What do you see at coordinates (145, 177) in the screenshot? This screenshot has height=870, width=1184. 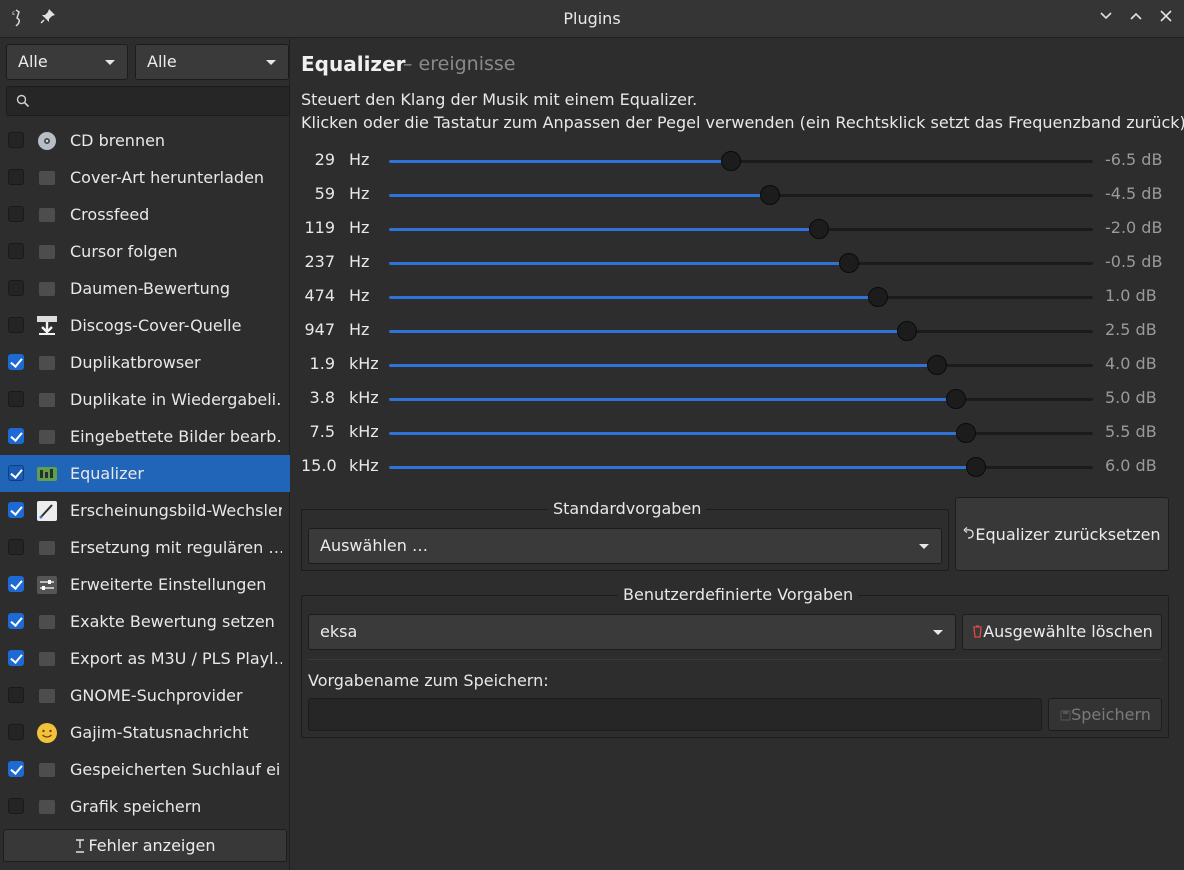 I see `plugin-list-item: Cover-Art herunterladen` at bounding box center [145, 177].